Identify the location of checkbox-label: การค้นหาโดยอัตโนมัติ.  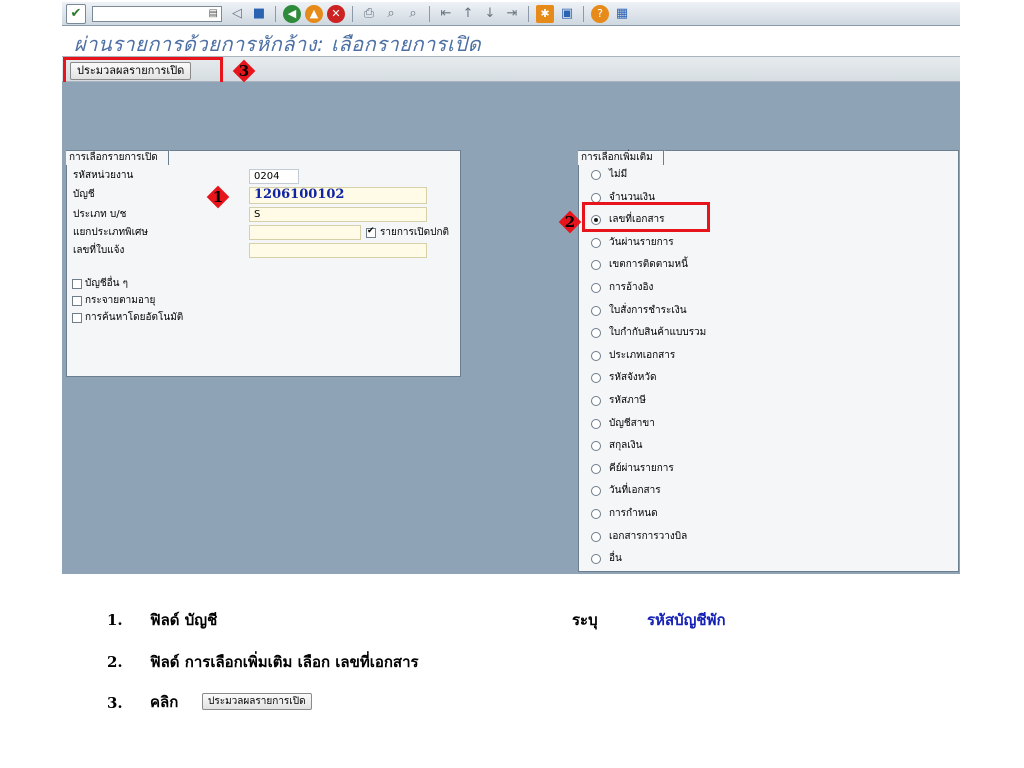
(134, 317).